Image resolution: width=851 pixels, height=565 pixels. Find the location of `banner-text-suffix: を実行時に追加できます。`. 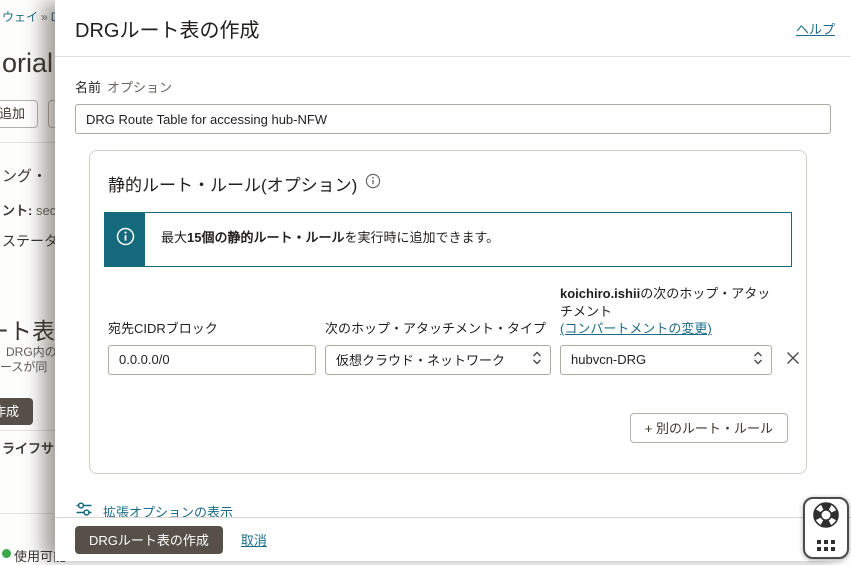

banner-text-suffix: を実行時に追加できます。 is located at coordinates (422, 237).